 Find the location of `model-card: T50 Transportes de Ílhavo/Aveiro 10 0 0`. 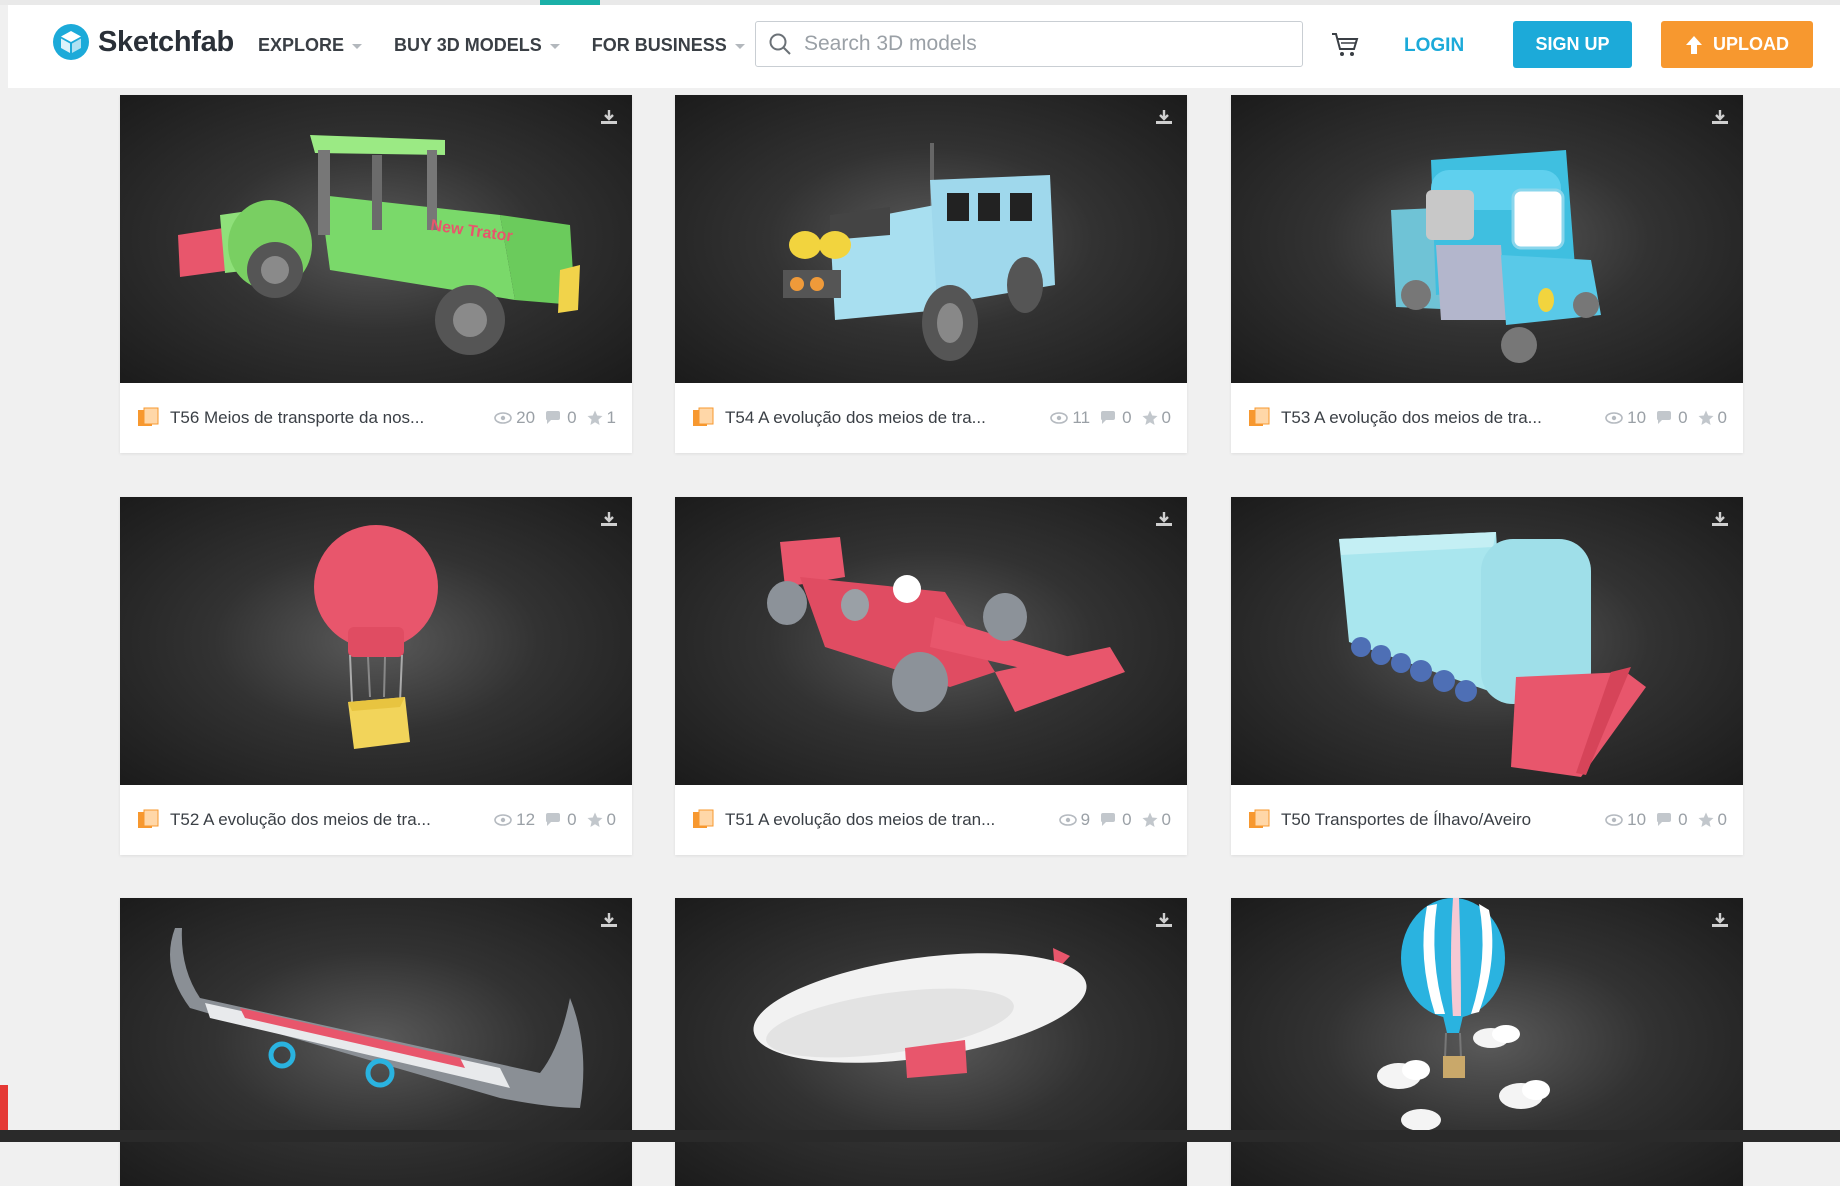

model-card: T50 Transportes de Ílhavo/Aveiro 10 0 0 is located at coordinates (1487, 676).